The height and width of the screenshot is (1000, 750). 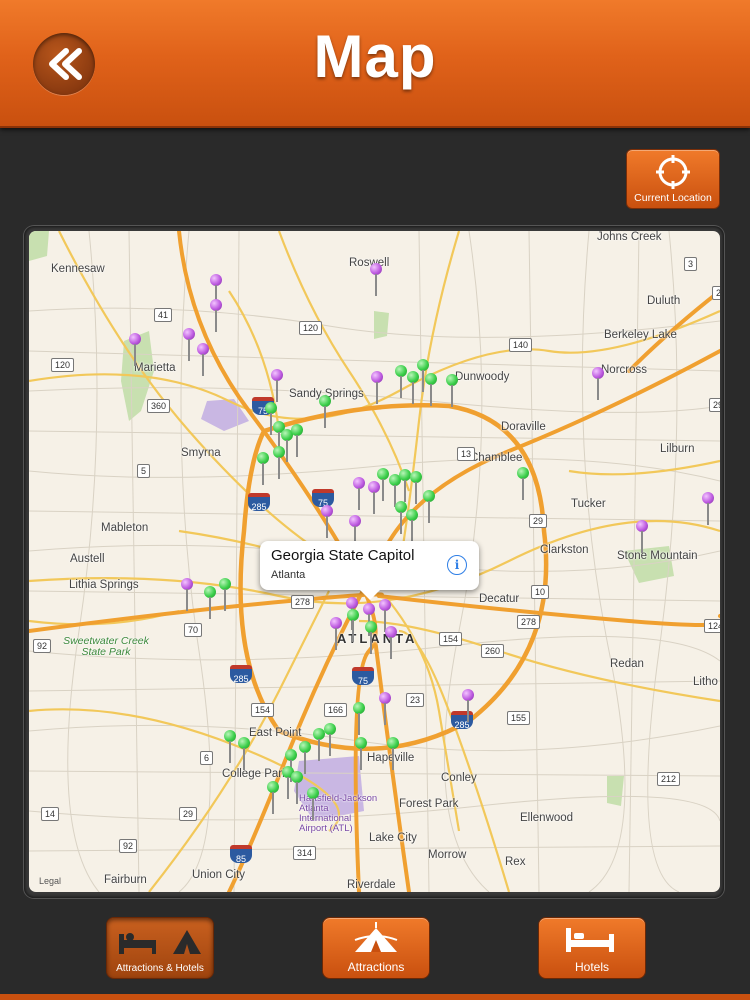 I want to click on current-location-button: Current Location, so click(x=673, y=179).